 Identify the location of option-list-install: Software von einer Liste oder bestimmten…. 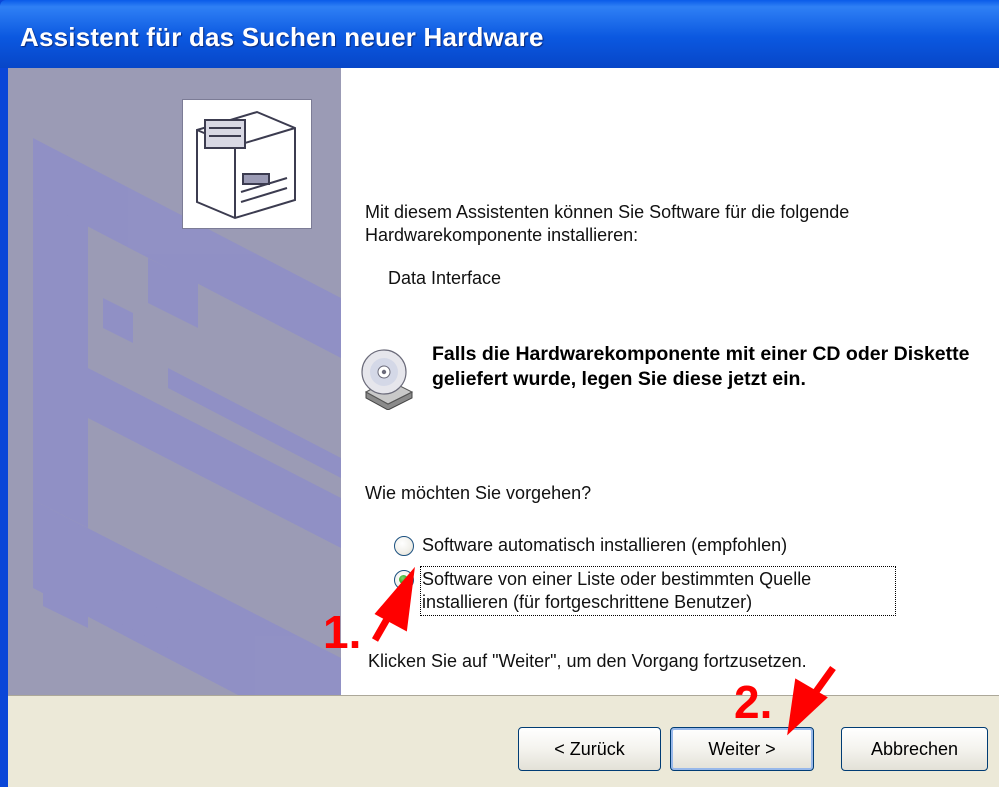
(645, 591).